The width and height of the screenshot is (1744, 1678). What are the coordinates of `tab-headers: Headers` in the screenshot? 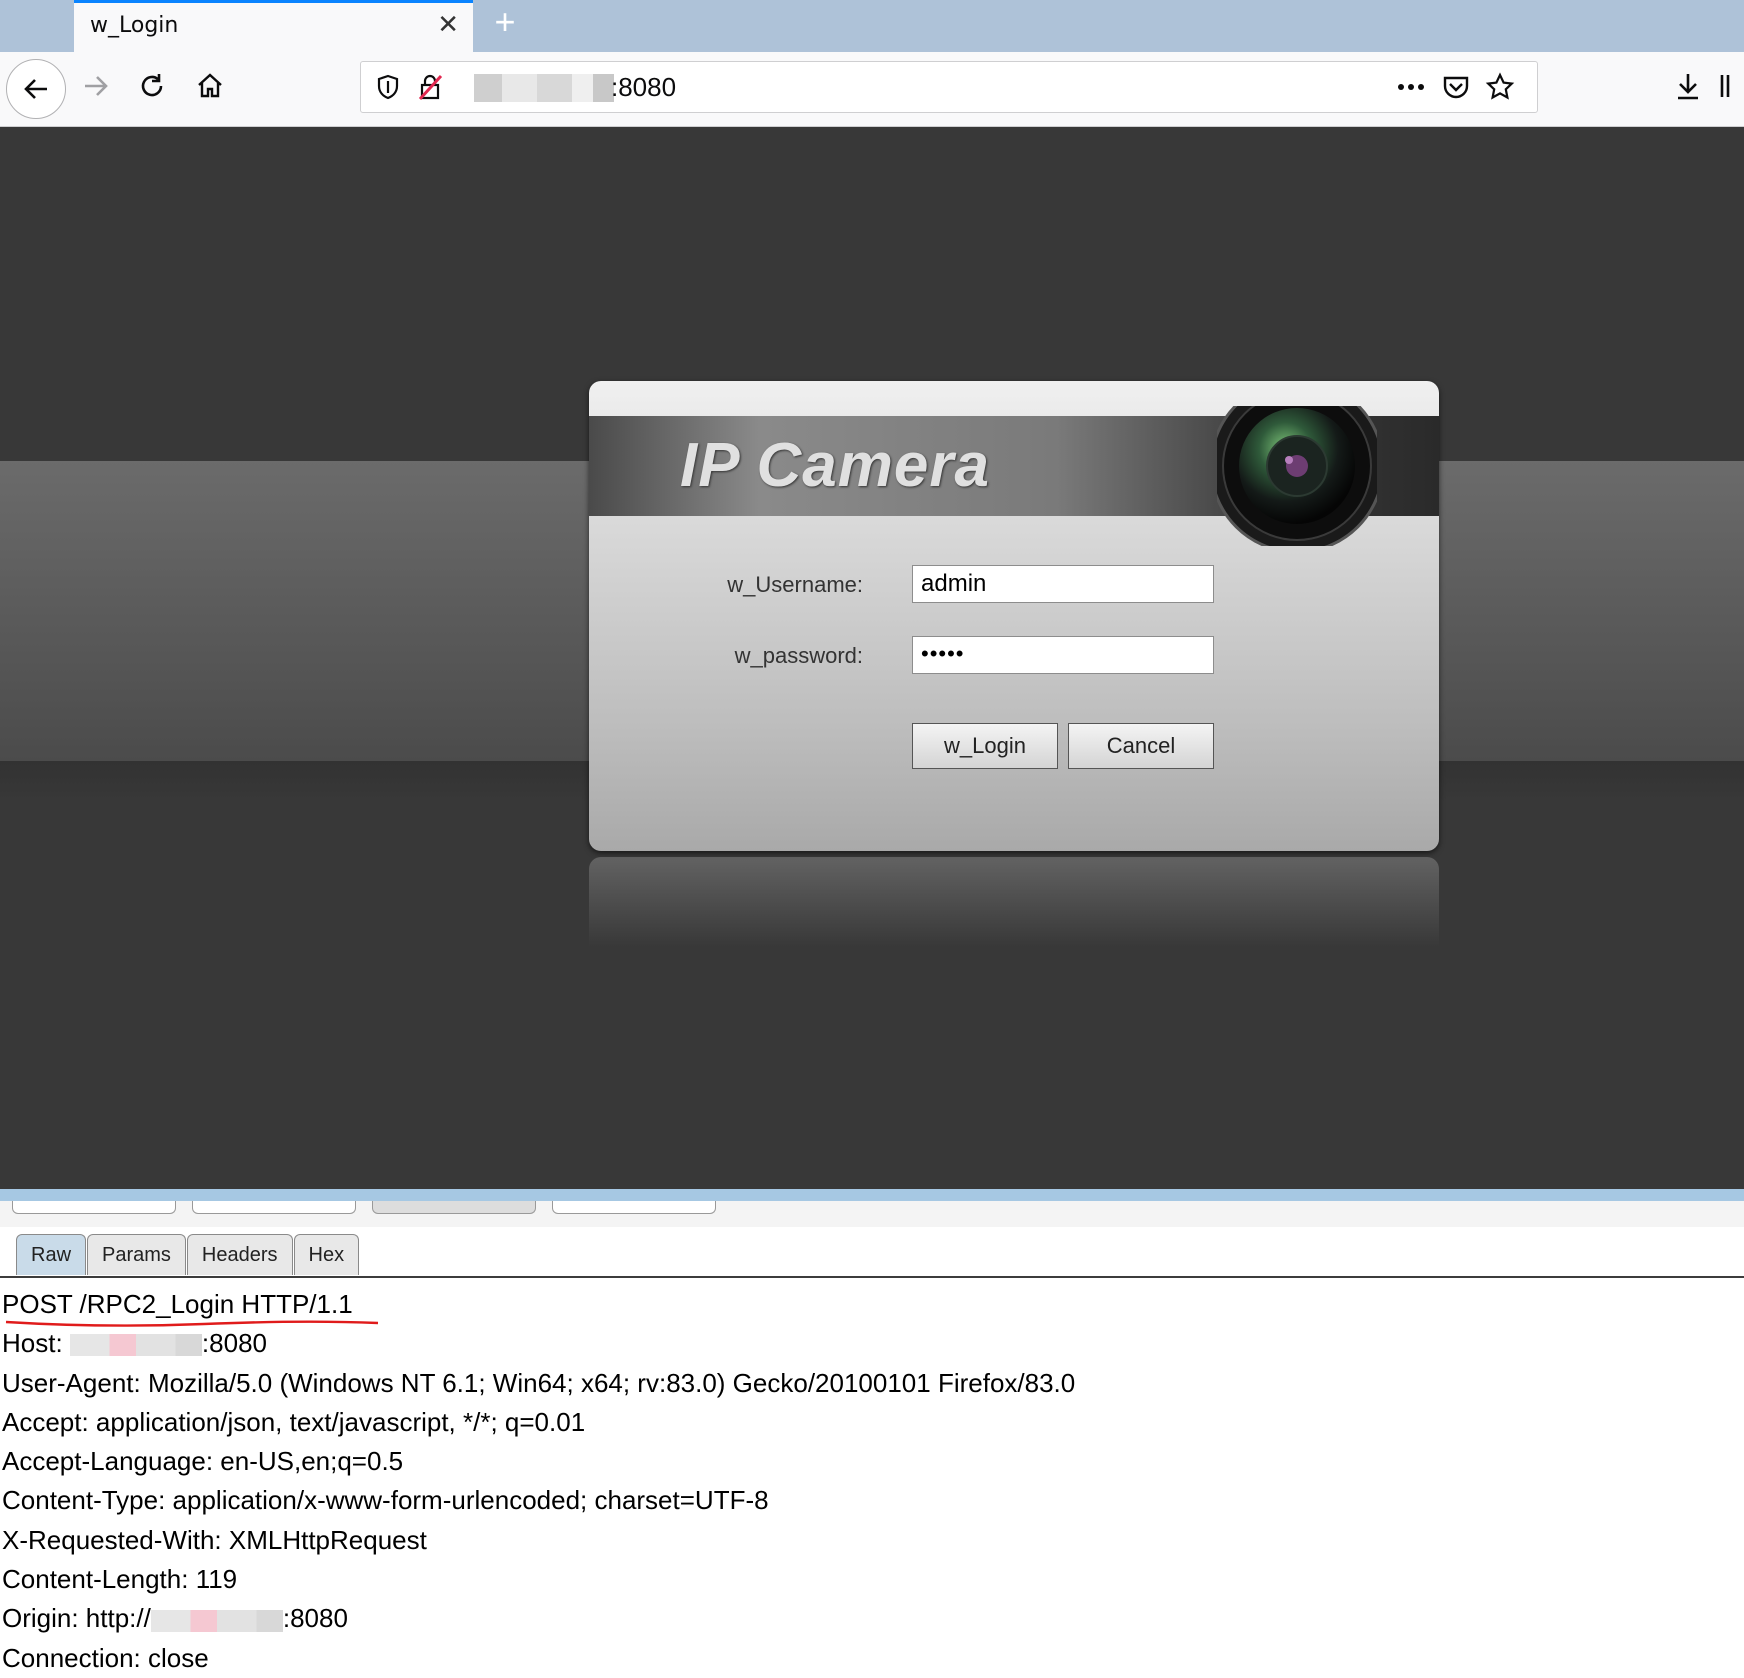 It's located at (239, 1254).